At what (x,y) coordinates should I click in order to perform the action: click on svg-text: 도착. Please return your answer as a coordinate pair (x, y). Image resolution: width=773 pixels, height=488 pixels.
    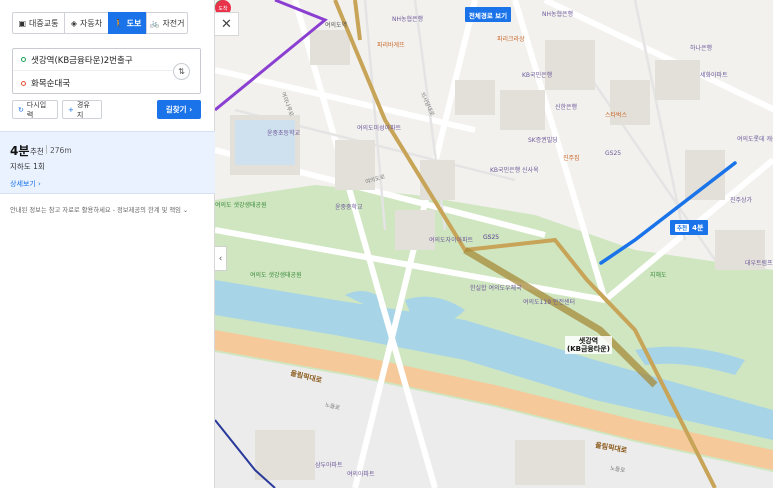
    Looking at the image, I should click on (223, 8).